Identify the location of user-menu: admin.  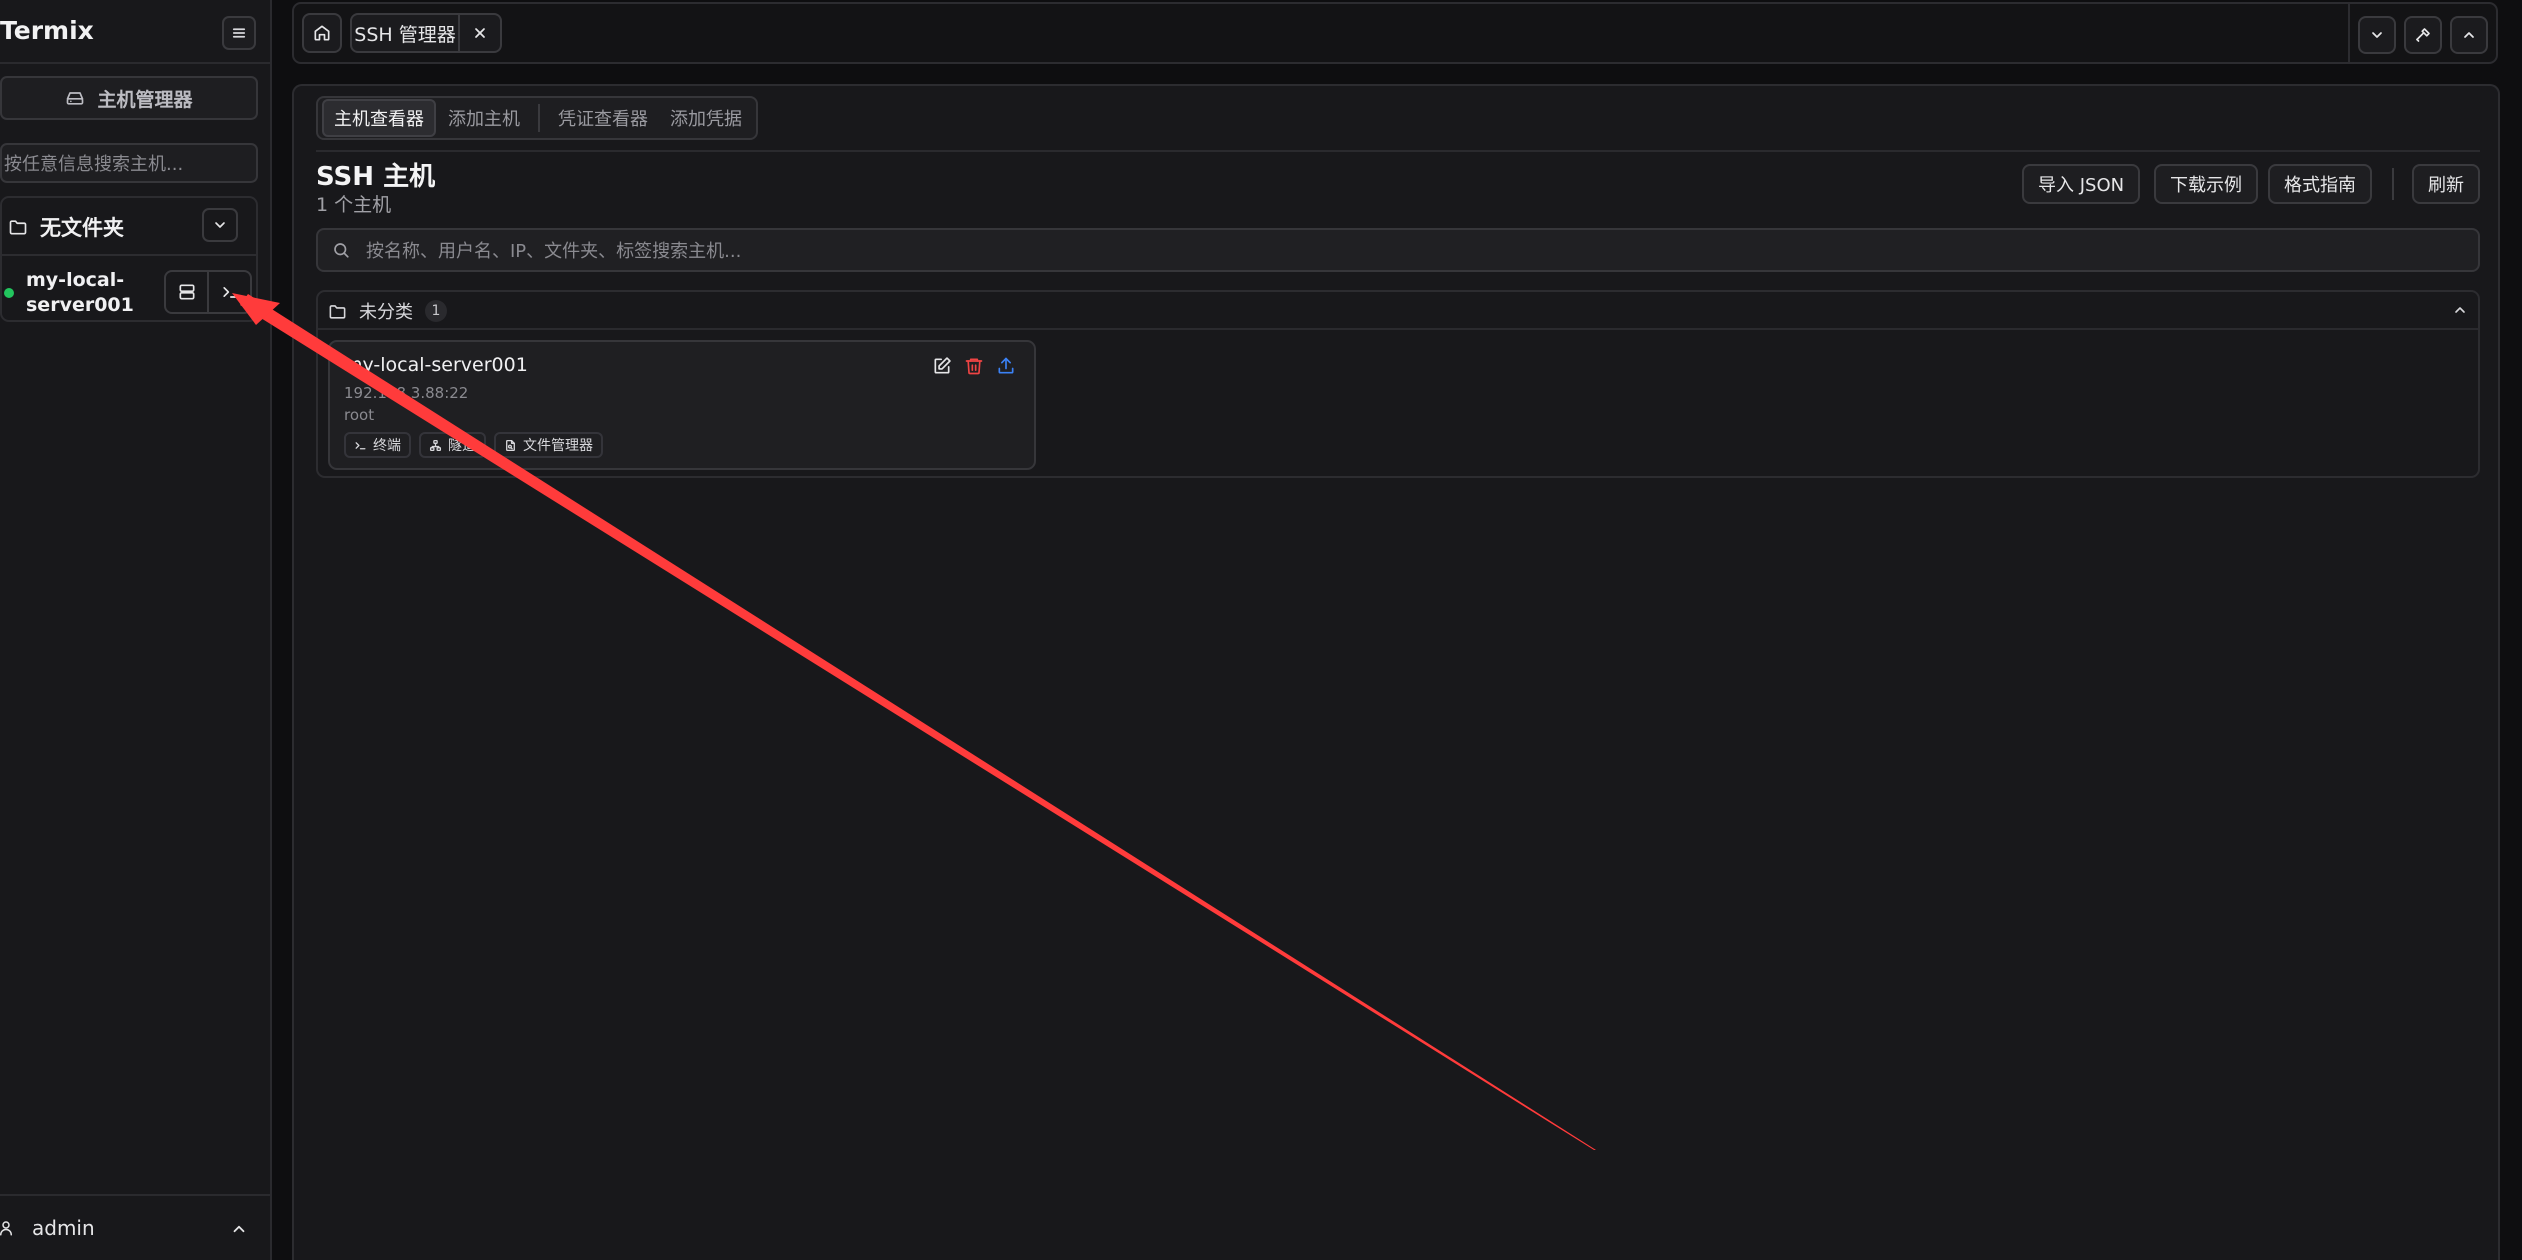
(47, 1228).